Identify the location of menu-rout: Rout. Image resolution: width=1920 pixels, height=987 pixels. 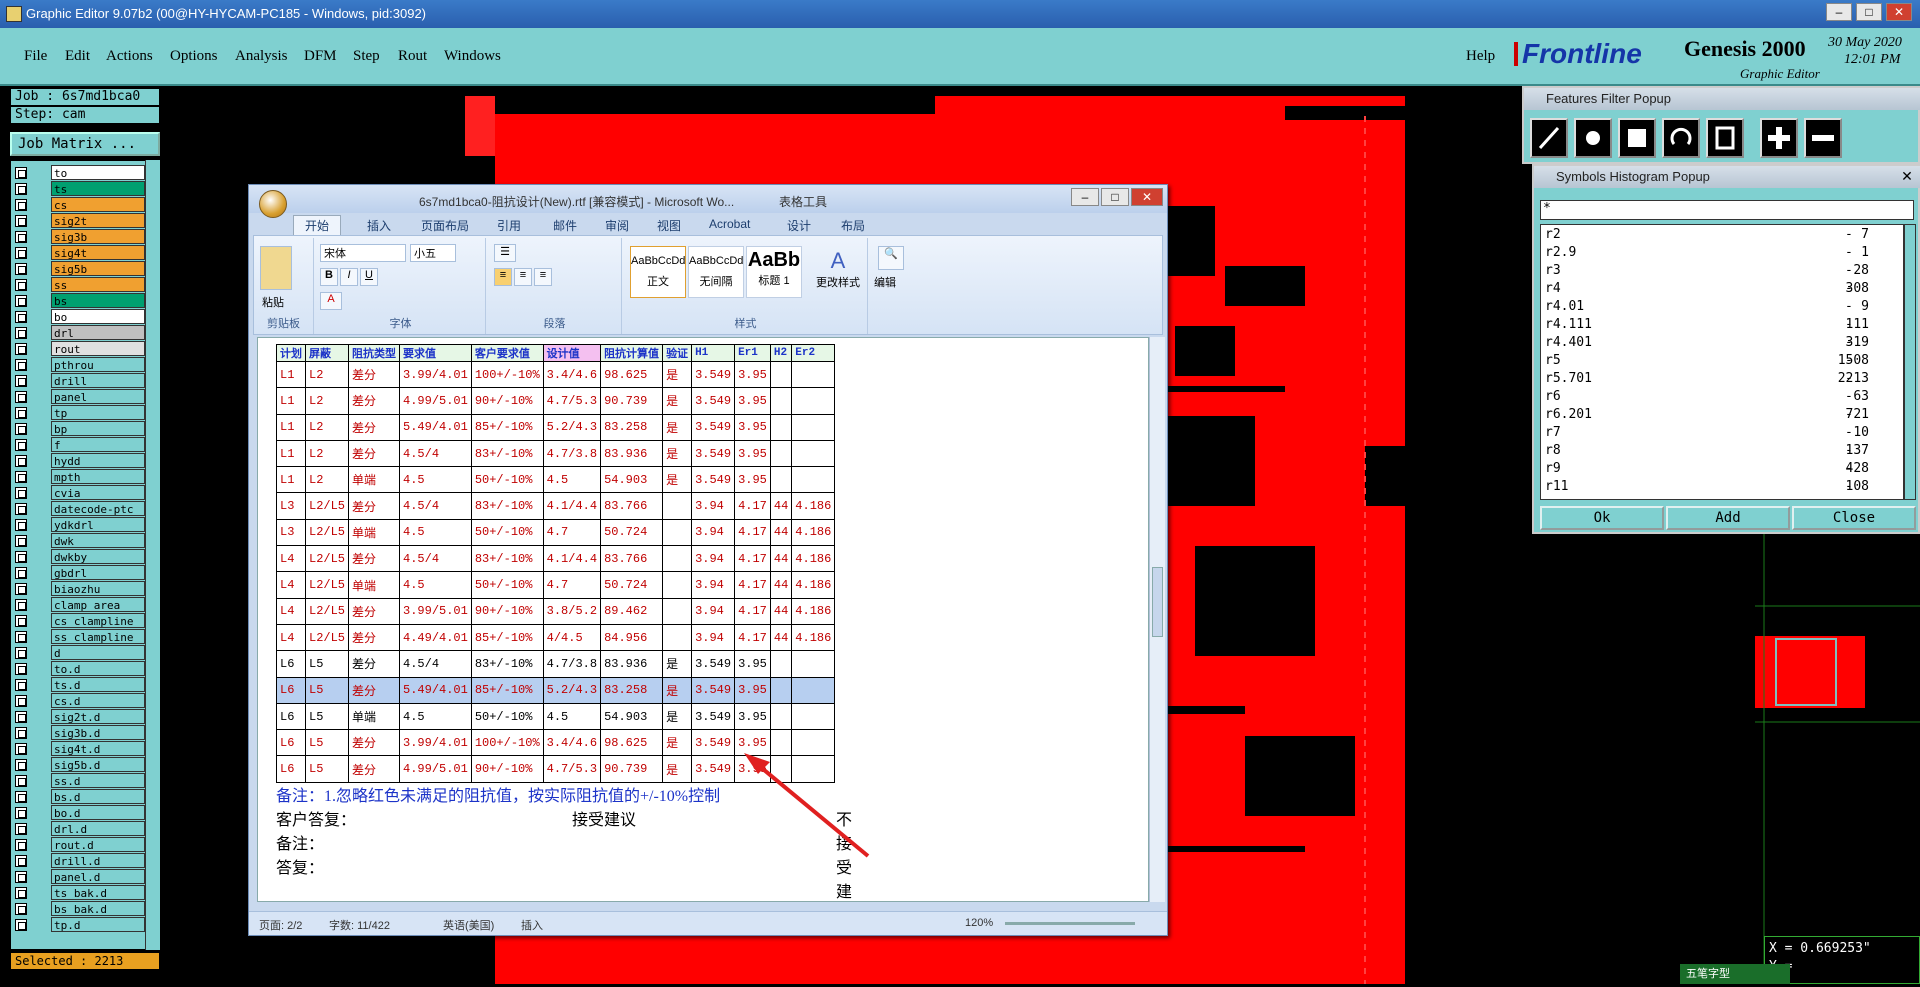
(412, 56).